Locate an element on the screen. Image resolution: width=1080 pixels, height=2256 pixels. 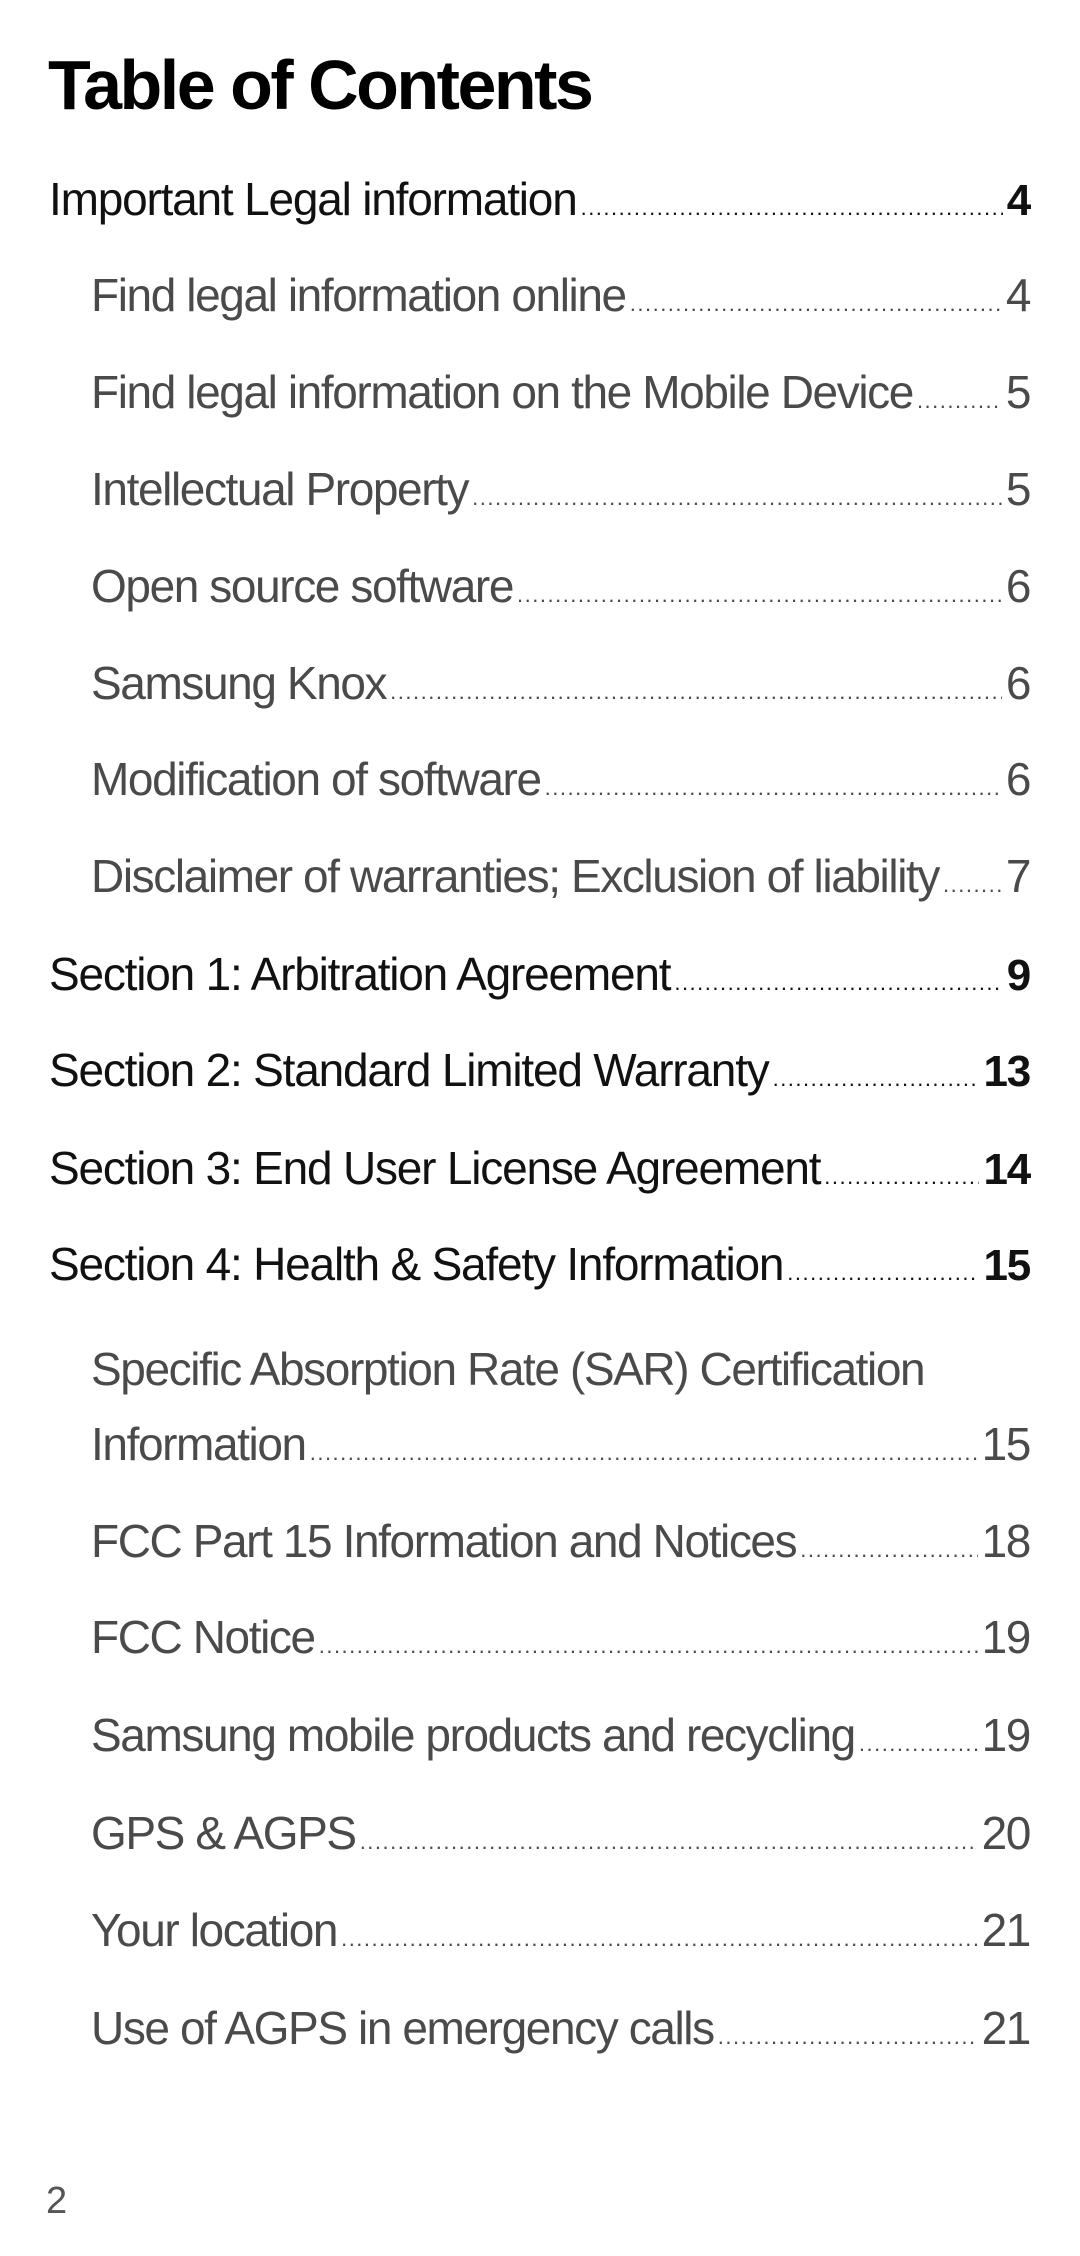
toc-entry-important-legal-information: Important Legal information 4 is located at coordinates (540, 202).